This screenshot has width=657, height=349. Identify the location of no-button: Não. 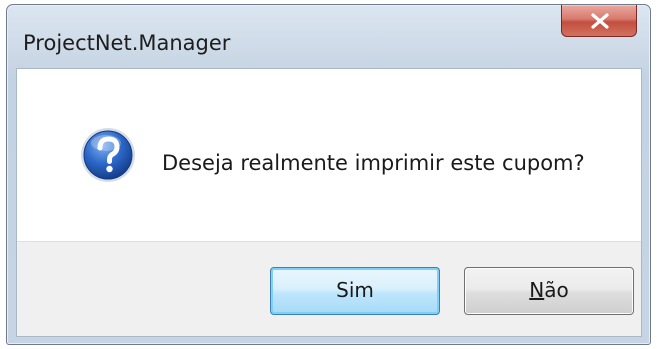
(549, 291).